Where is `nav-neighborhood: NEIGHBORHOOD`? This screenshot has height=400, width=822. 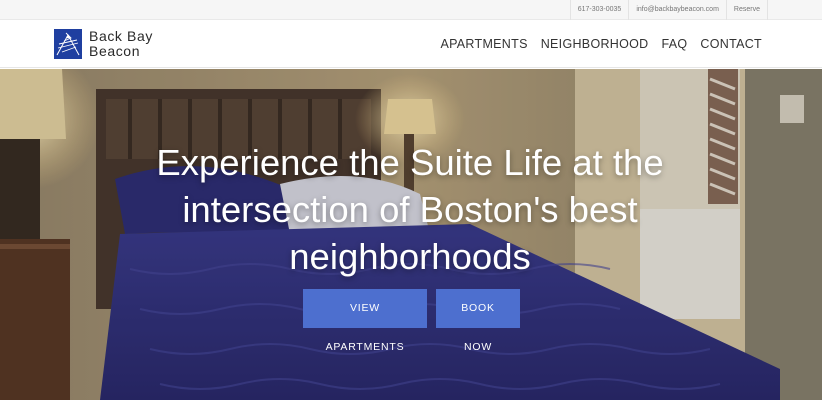 nav-neighborhood: NEIGHBORHOOD is located at coordinates (595, 44).